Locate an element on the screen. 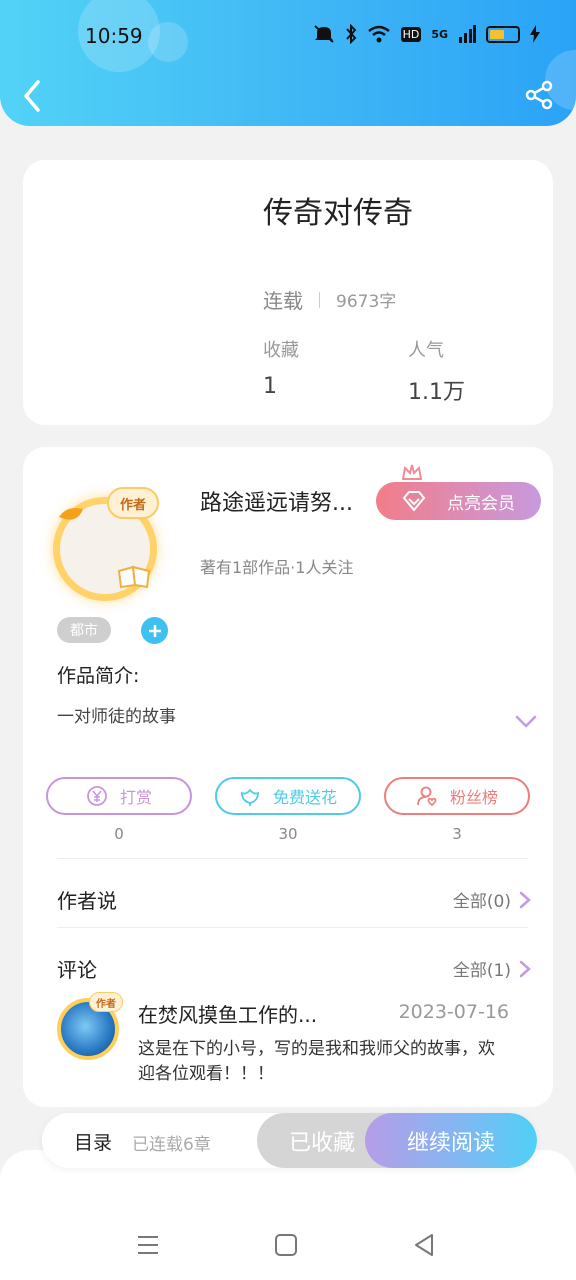 The image size is (576, 1280). back-nav-icon is located at coordinates (424, 1245).